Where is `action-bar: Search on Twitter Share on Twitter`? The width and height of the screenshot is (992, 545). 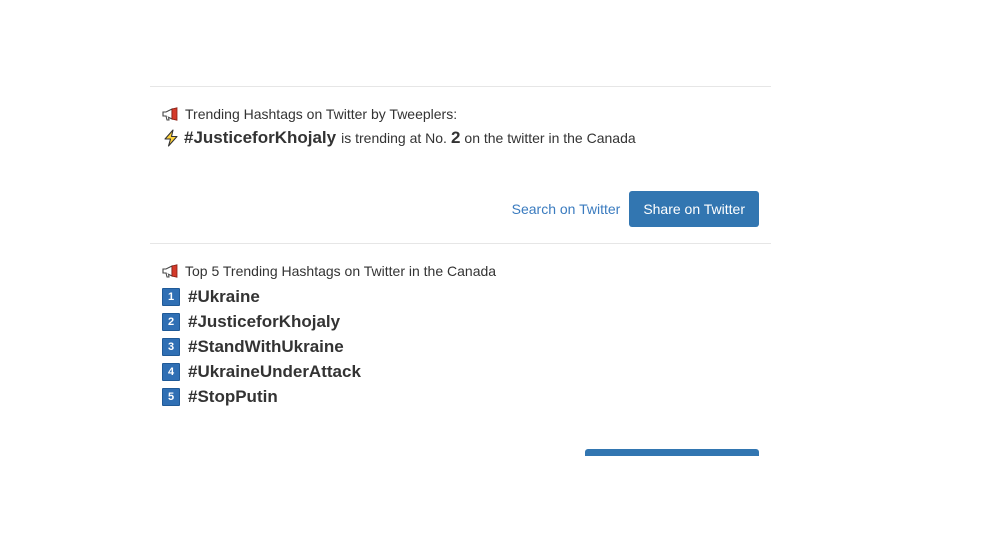
action-bar: Search on Twitter Share on Twitter is located at coordinates (635, 209).